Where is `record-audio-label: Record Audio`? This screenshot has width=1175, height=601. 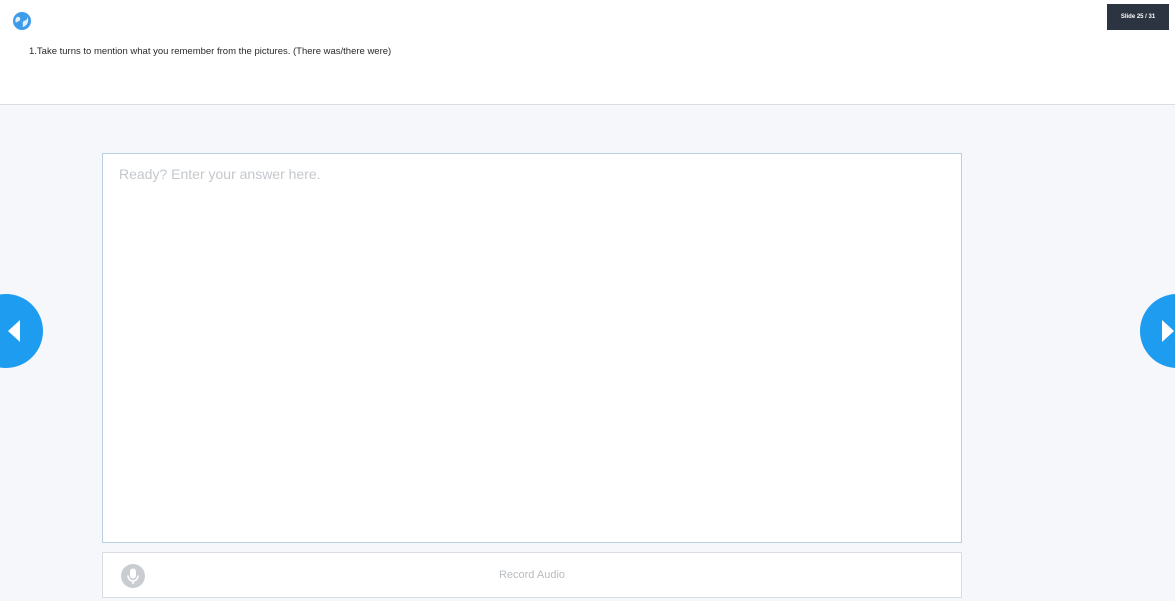
record-audio-label: Record Audio is located at coordinates (532, 575).